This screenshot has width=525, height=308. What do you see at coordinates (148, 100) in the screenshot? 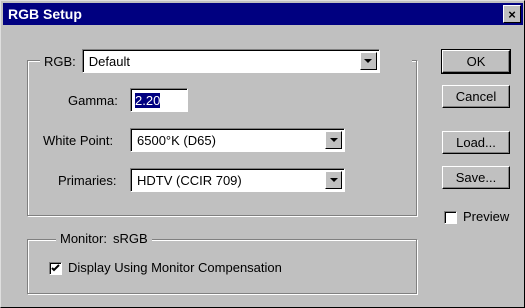
I see `gamma-value: 2.20` at bounding box center [148, 100].